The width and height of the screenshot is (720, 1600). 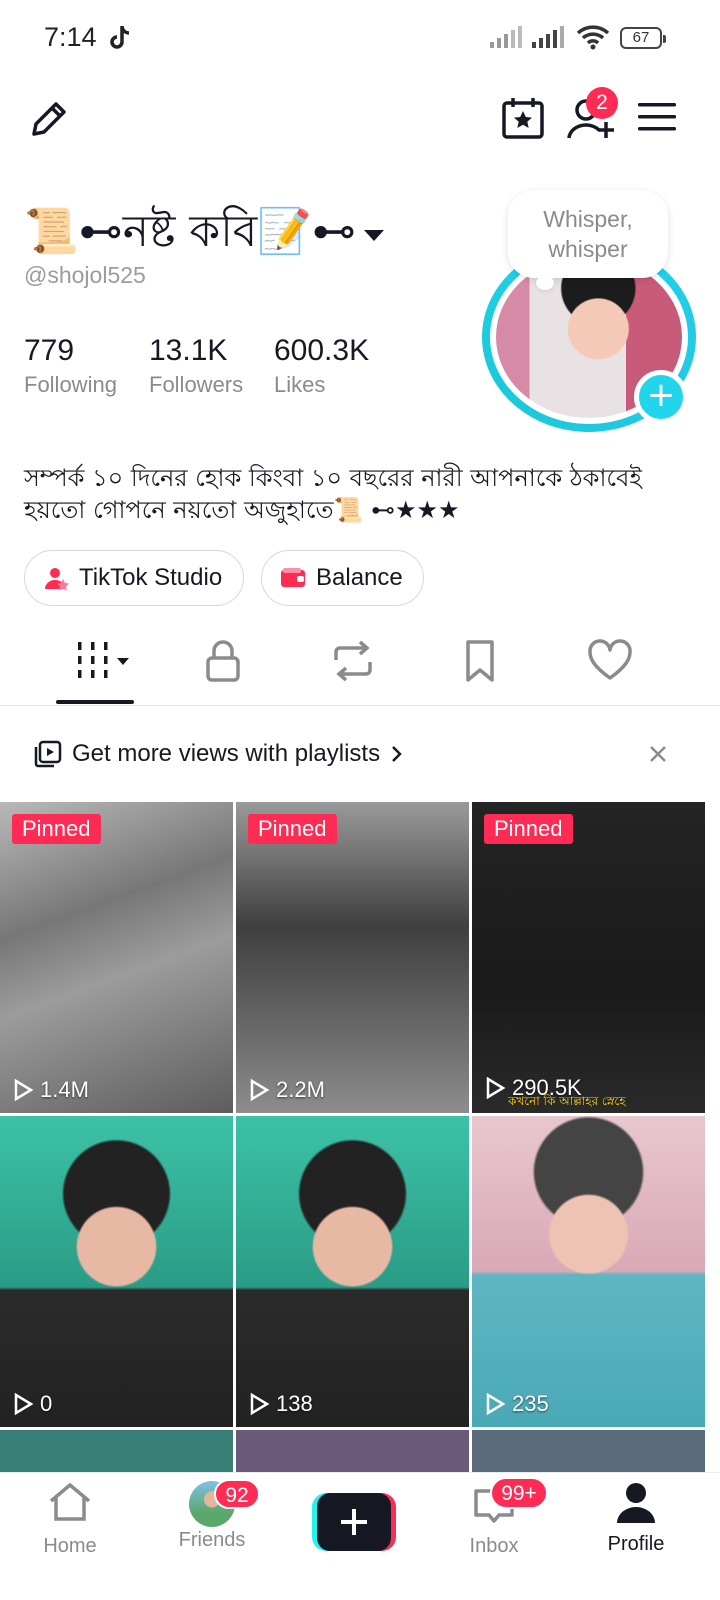 I want to click on playlist-icon, so click(x=48, y=754).